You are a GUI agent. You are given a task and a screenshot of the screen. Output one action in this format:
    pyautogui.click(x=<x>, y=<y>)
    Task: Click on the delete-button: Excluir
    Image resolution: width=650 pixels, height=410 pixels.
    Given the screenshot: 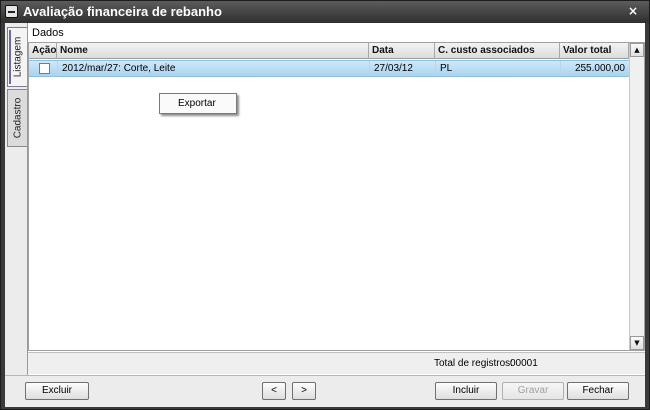 What is the action you would take?
    pyautogui.click(x=57, y=391)
    